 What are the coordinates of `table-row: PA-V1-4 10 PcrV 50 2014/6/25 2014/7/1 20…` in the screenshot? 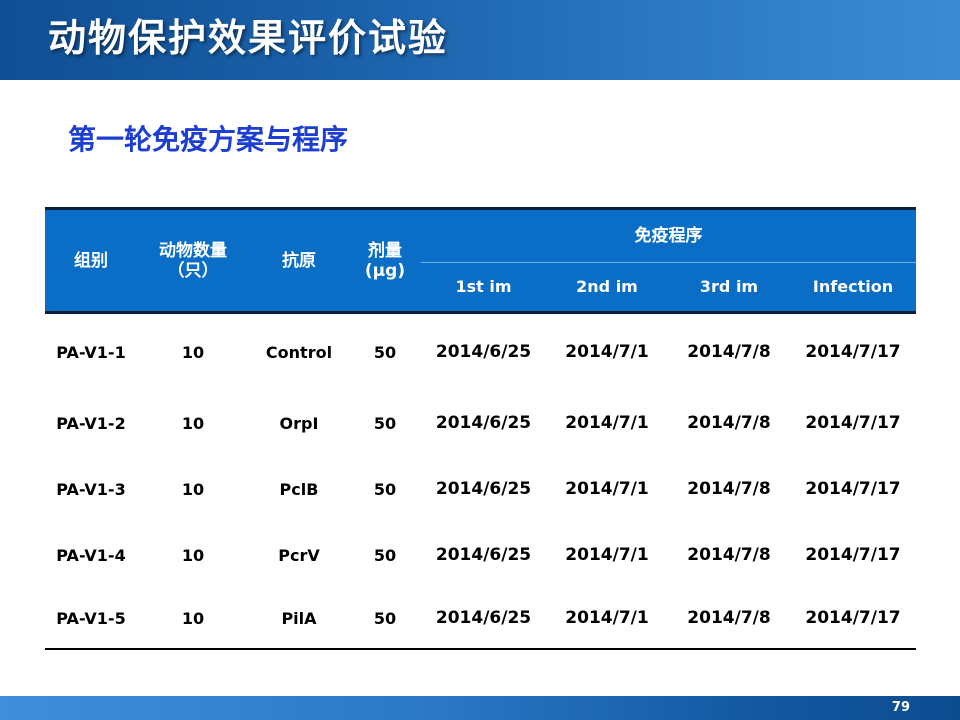 It's located at (480, 555).